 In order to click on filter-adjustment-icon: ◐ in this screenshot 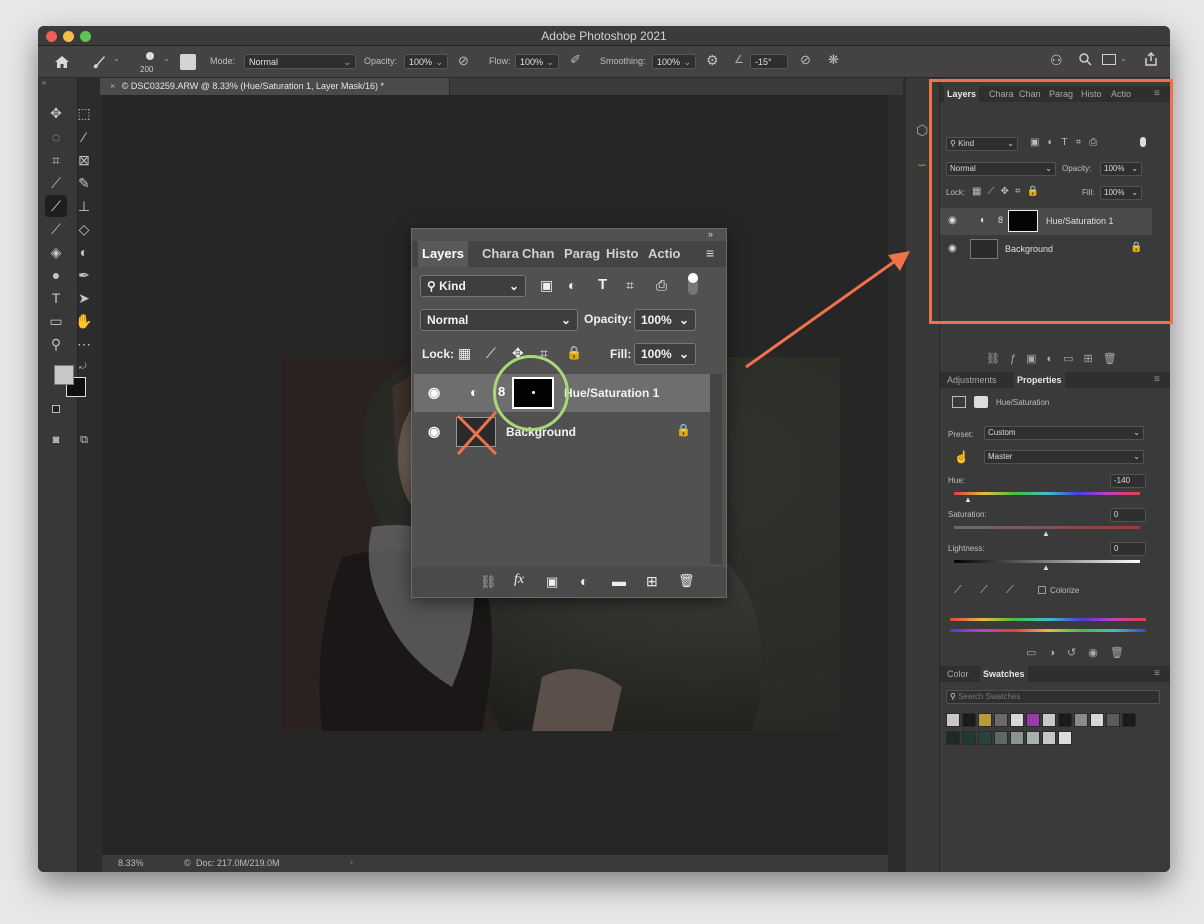, I will do `click(572, 285)`.